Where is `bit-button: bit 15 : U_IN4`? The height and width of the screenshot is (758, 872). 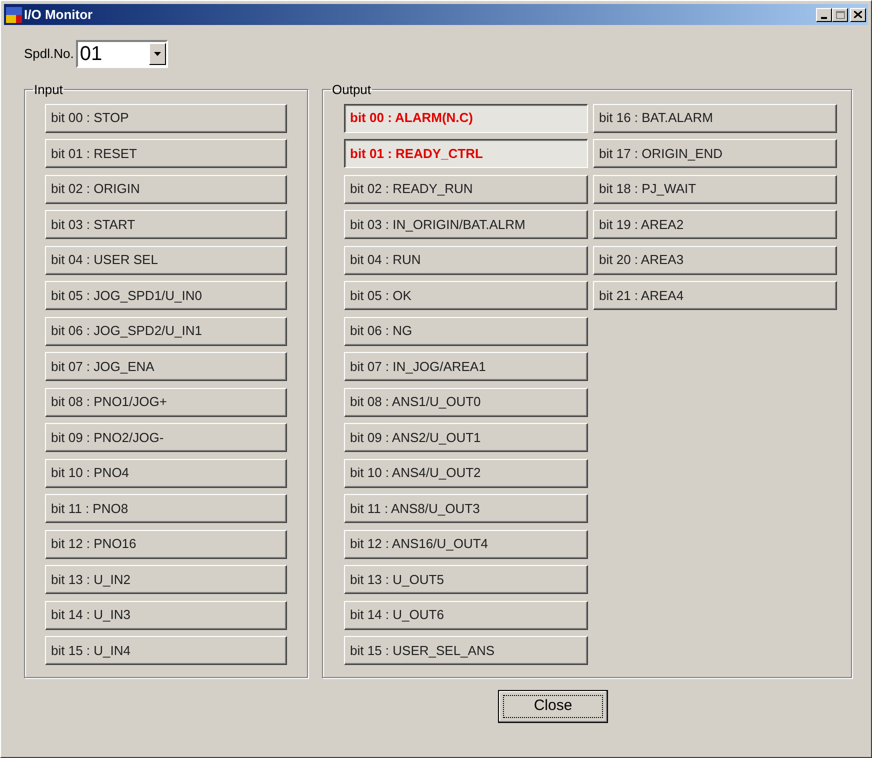 bit-button: bit 15 : U_IN4 is located at coordinates (166, 650).